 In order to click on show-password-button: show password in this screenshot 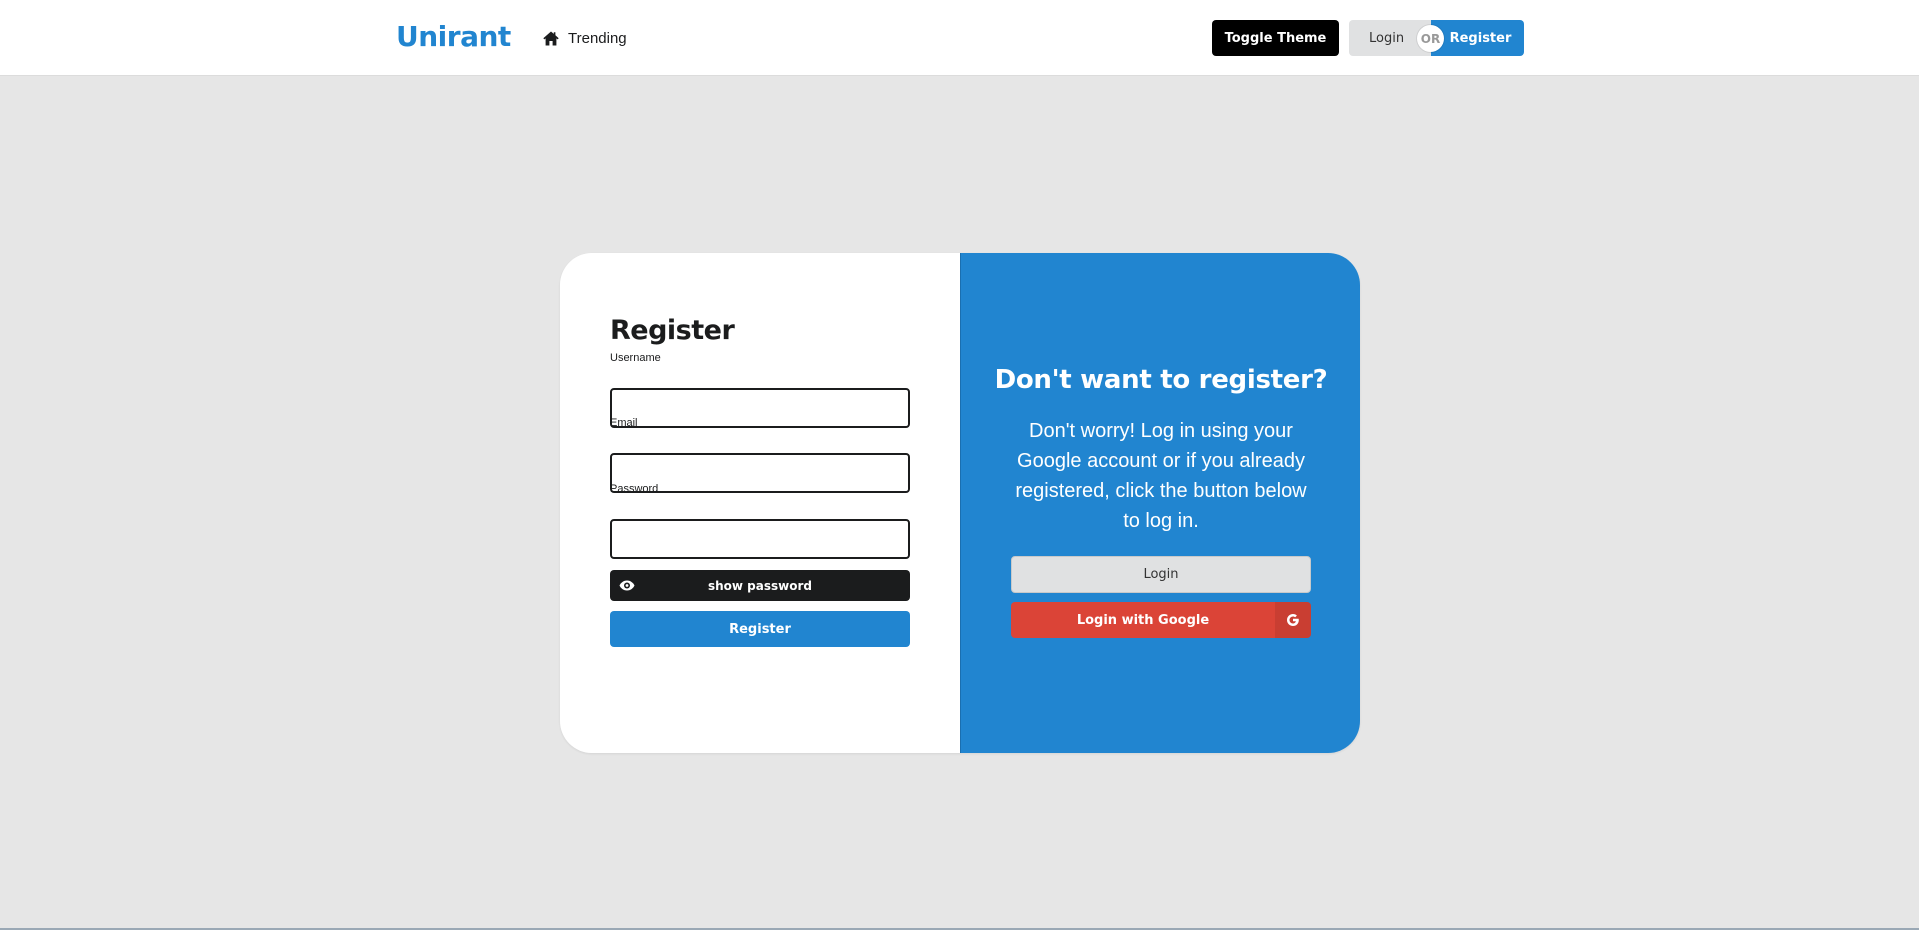, I will do `click(760, 585)`.